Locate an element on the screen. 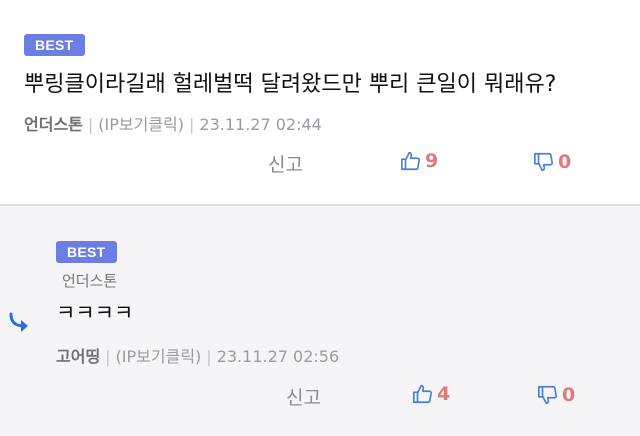 The image size is (640, 436). reply-text: ㅋㅋㅋㅋ is located at coordinates (95, 313).